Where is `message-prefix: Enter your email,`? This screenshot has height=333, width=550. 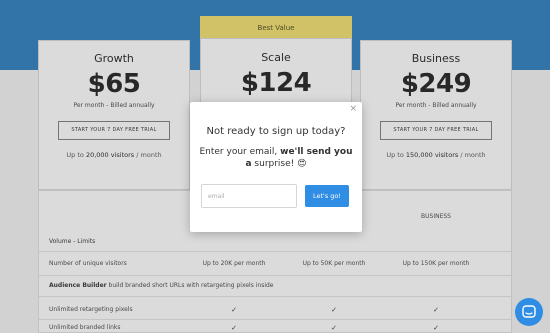
message-prefix: Enter your email, is located at coordinates (240, 152).